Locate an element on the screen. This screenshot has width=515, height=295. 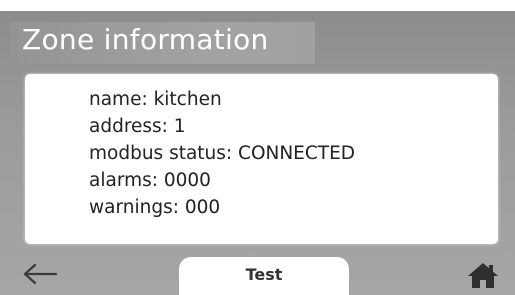
title-bar: Zone information is located at coordinates (162, 43).